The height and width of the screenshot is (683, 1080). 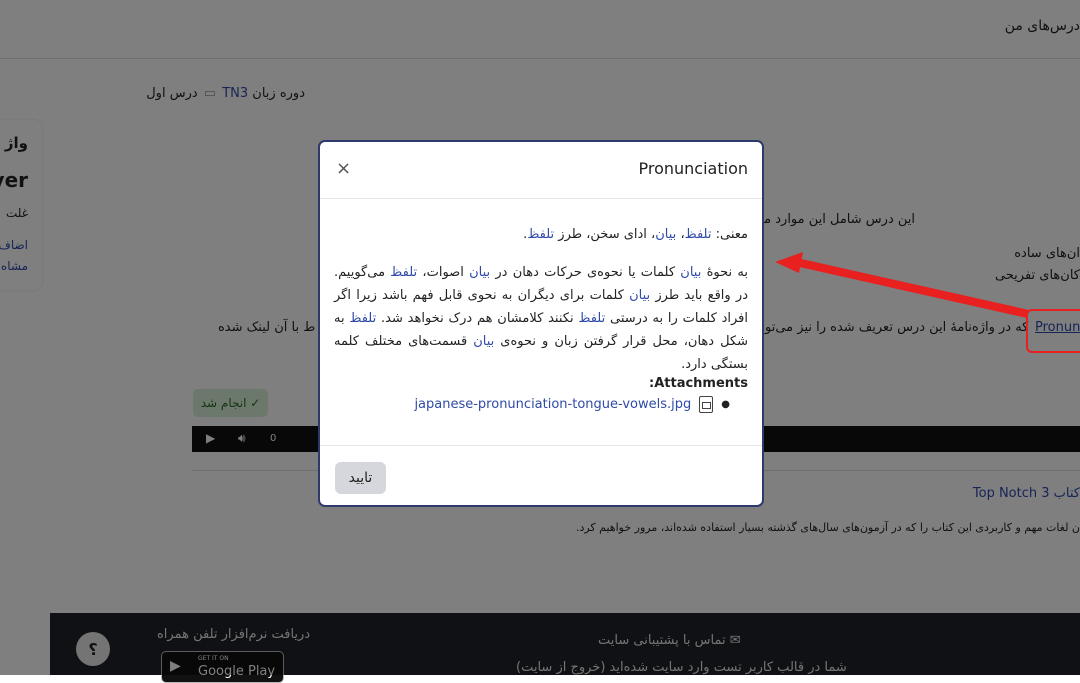 What do you see at coordinates (605, 234) in the screenshot?
I see `text-fragment: ، ادای سخن، طرز` at bounding box center [605, 234].